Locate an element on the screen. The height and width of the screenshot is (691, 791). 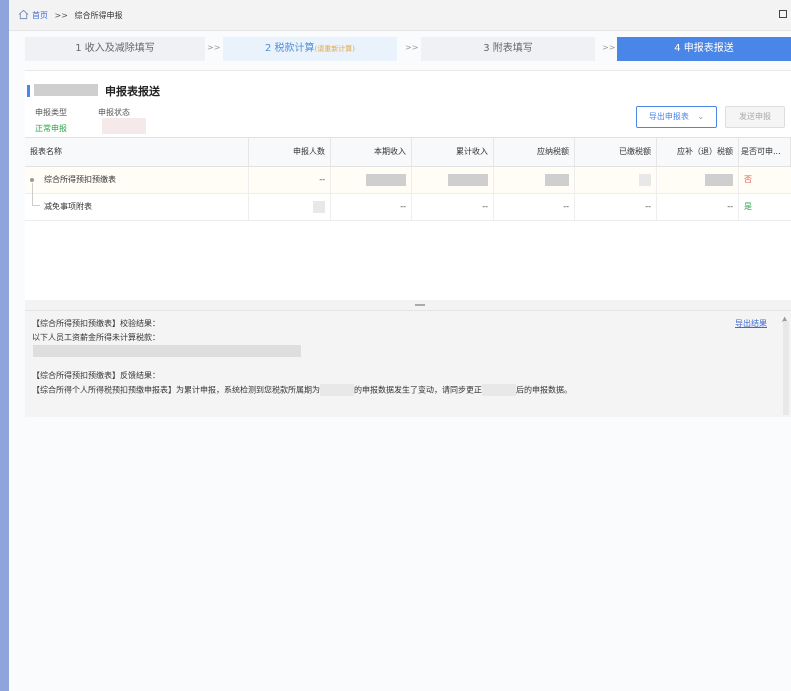
top-bar: 首页 >> 综合所得申报 is located at coordinates (400, 15).